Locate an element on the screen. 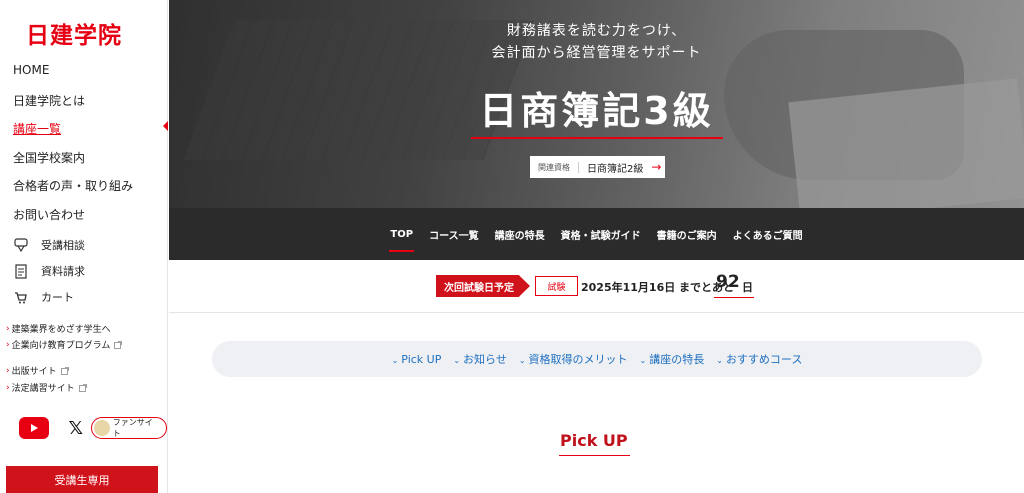 The image size is (1024, 493). title-underline is located at coordinates (597, 138).